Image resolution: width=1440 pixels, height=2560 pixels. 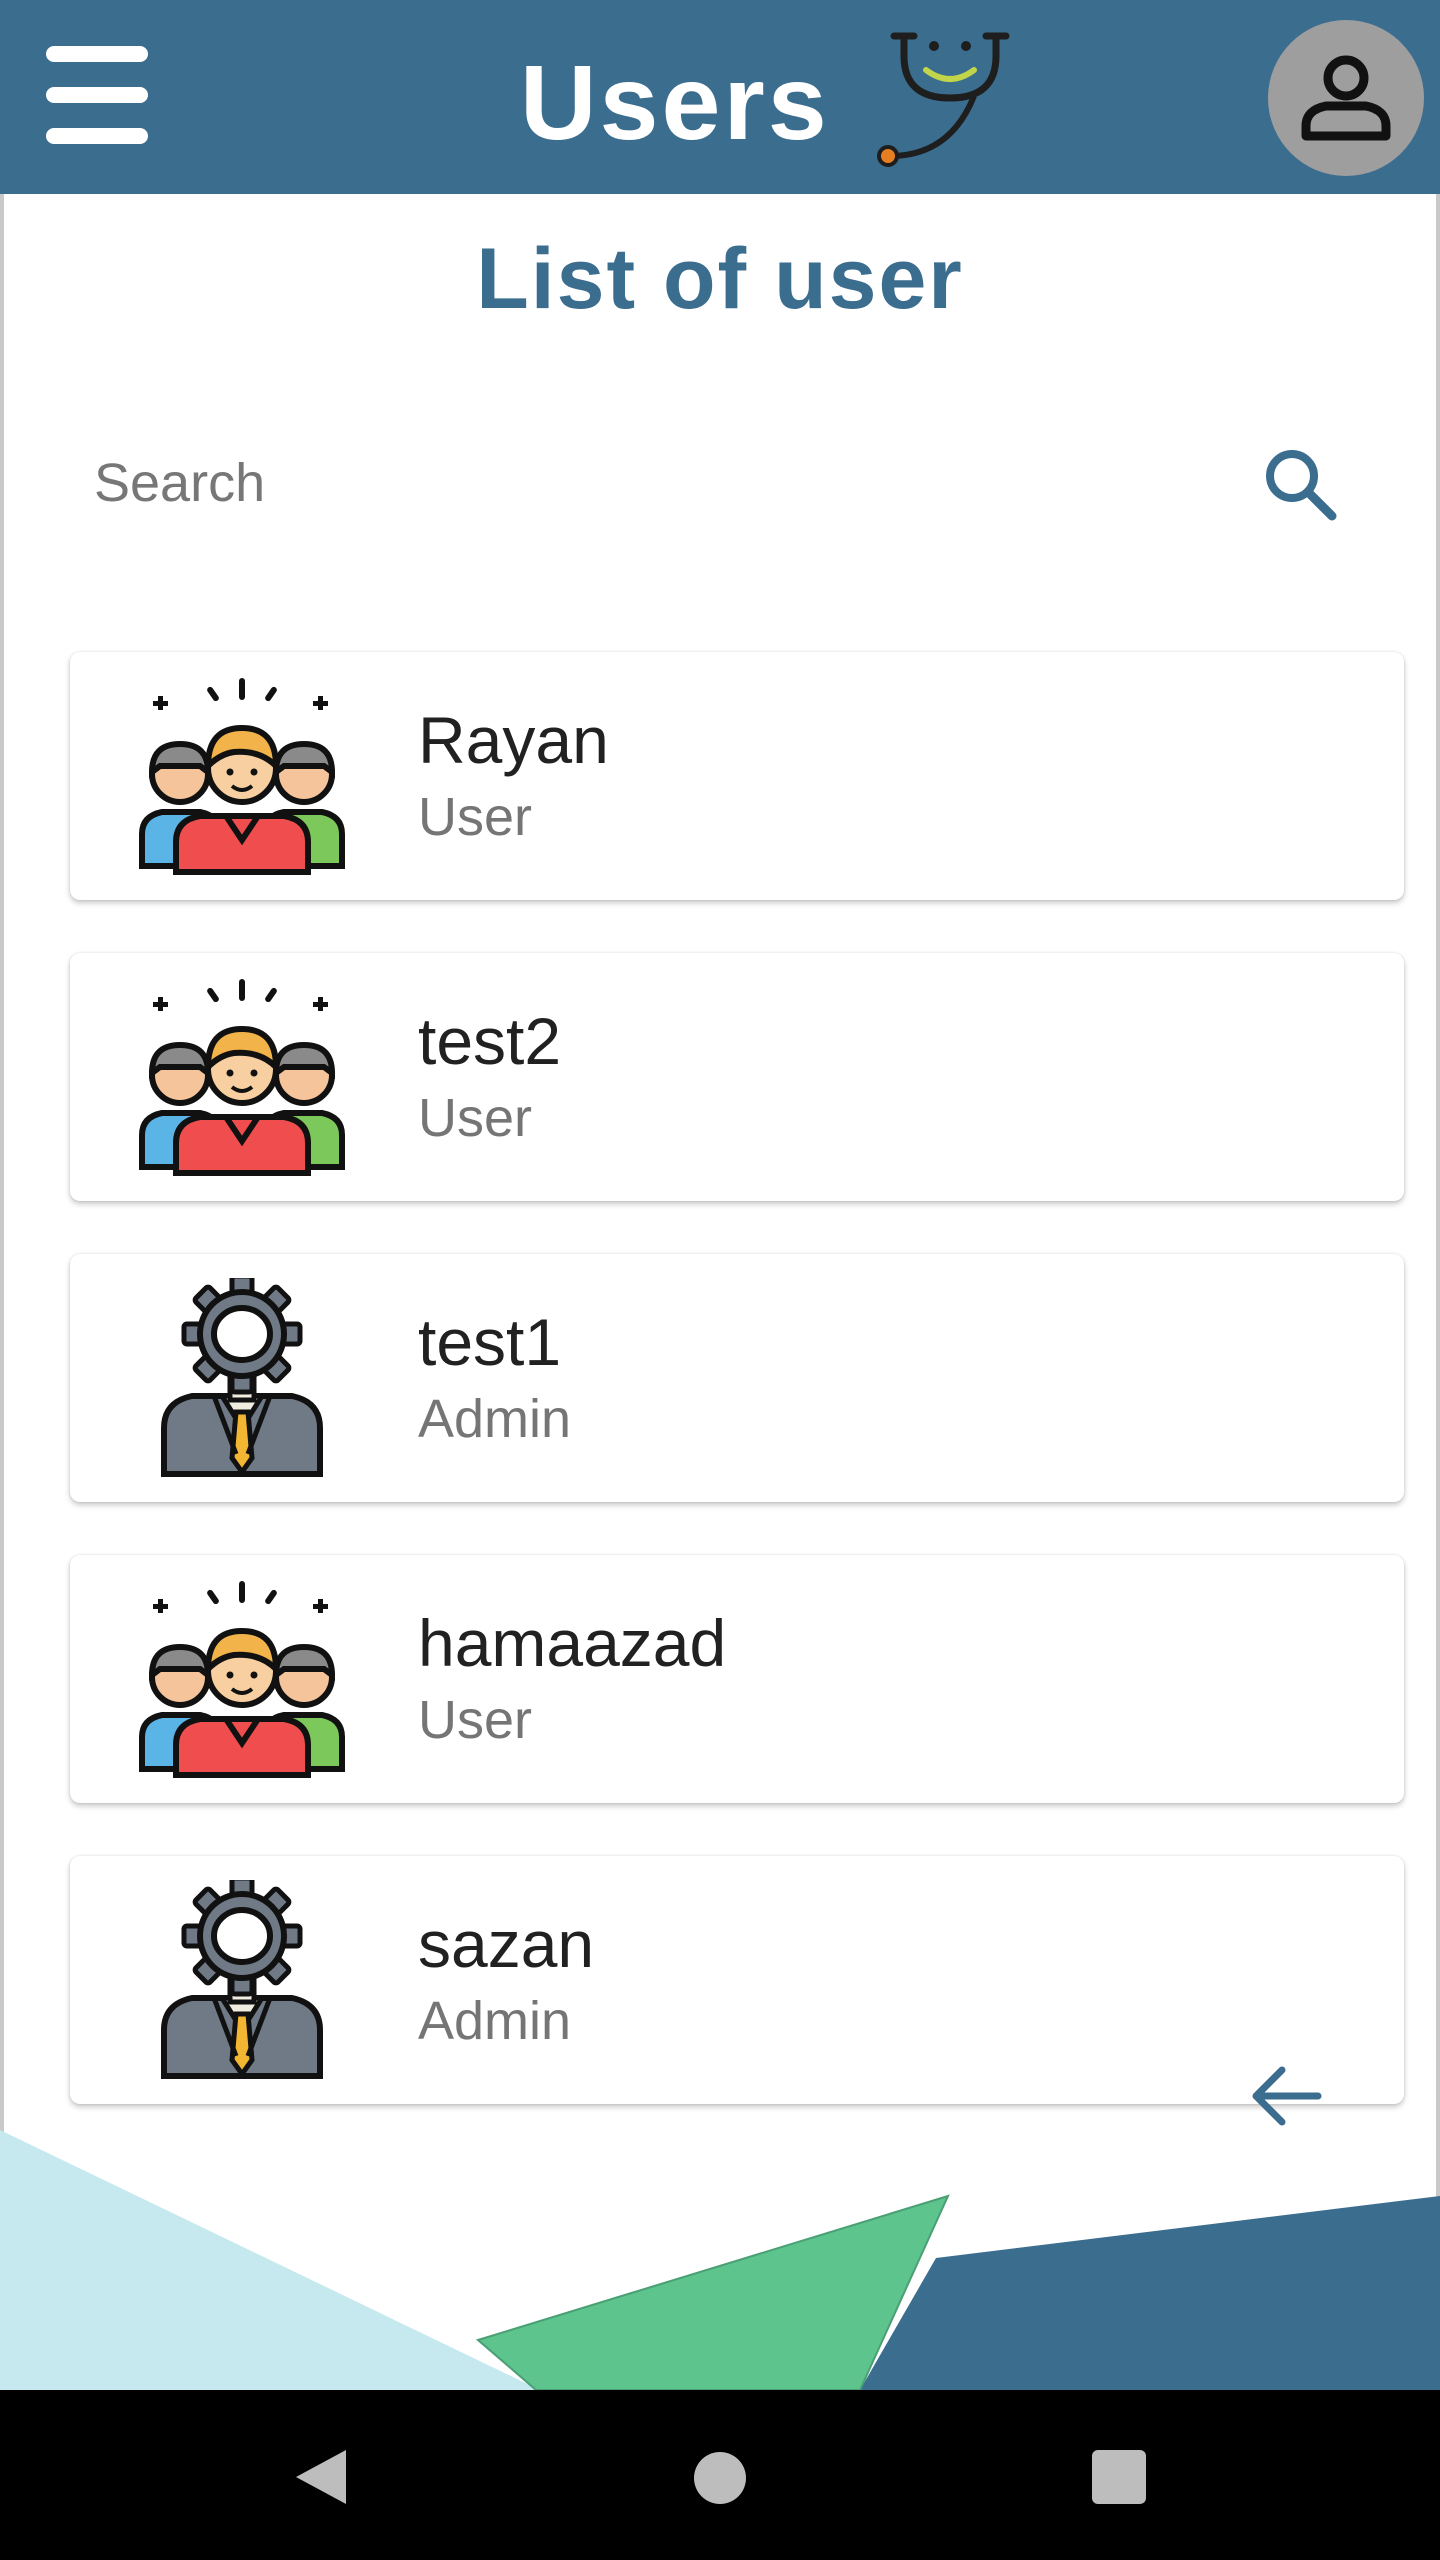 What do you see at coordinates (720, 279) in the screenshot?
I see `page-title: List of user` at bounding box center [720, 279].